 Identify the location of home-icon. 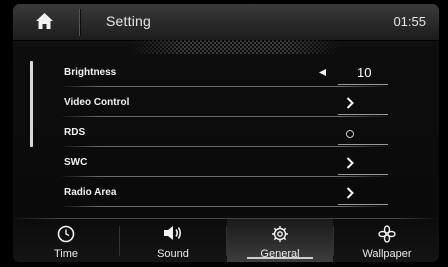
(44, 21).